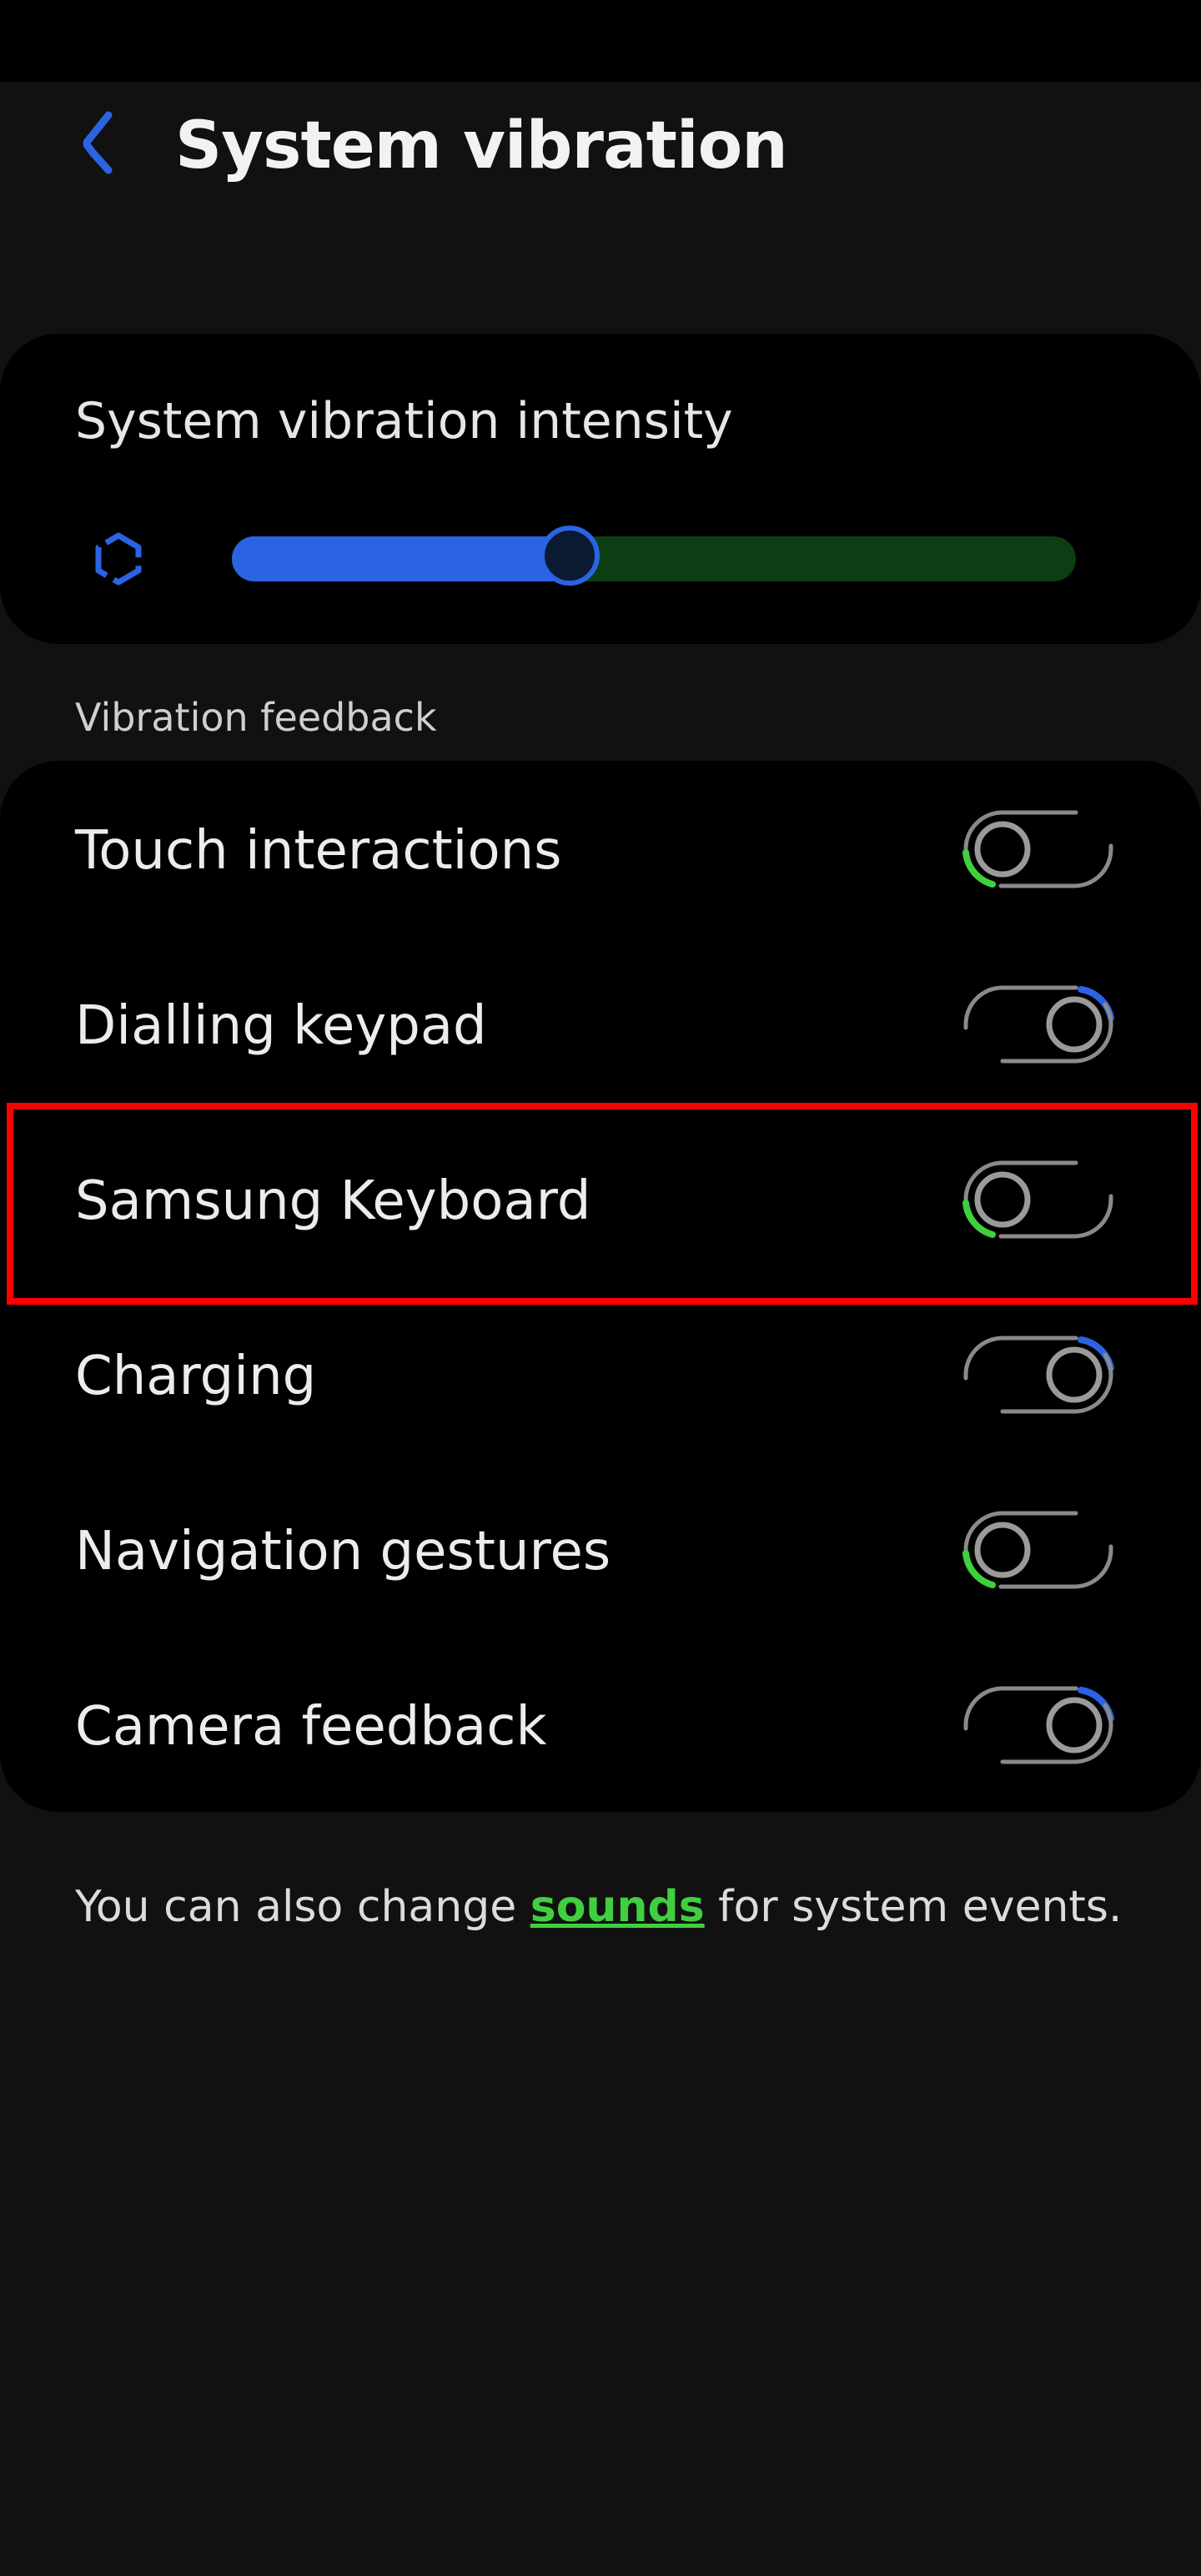 Image resolution: width=1201 pixels, height=2576 pixels. Describe the element at coordinates (601, 1198) in the screenshot. I see `row-samsung-keyboard: Samsung Keyboard` at that location.